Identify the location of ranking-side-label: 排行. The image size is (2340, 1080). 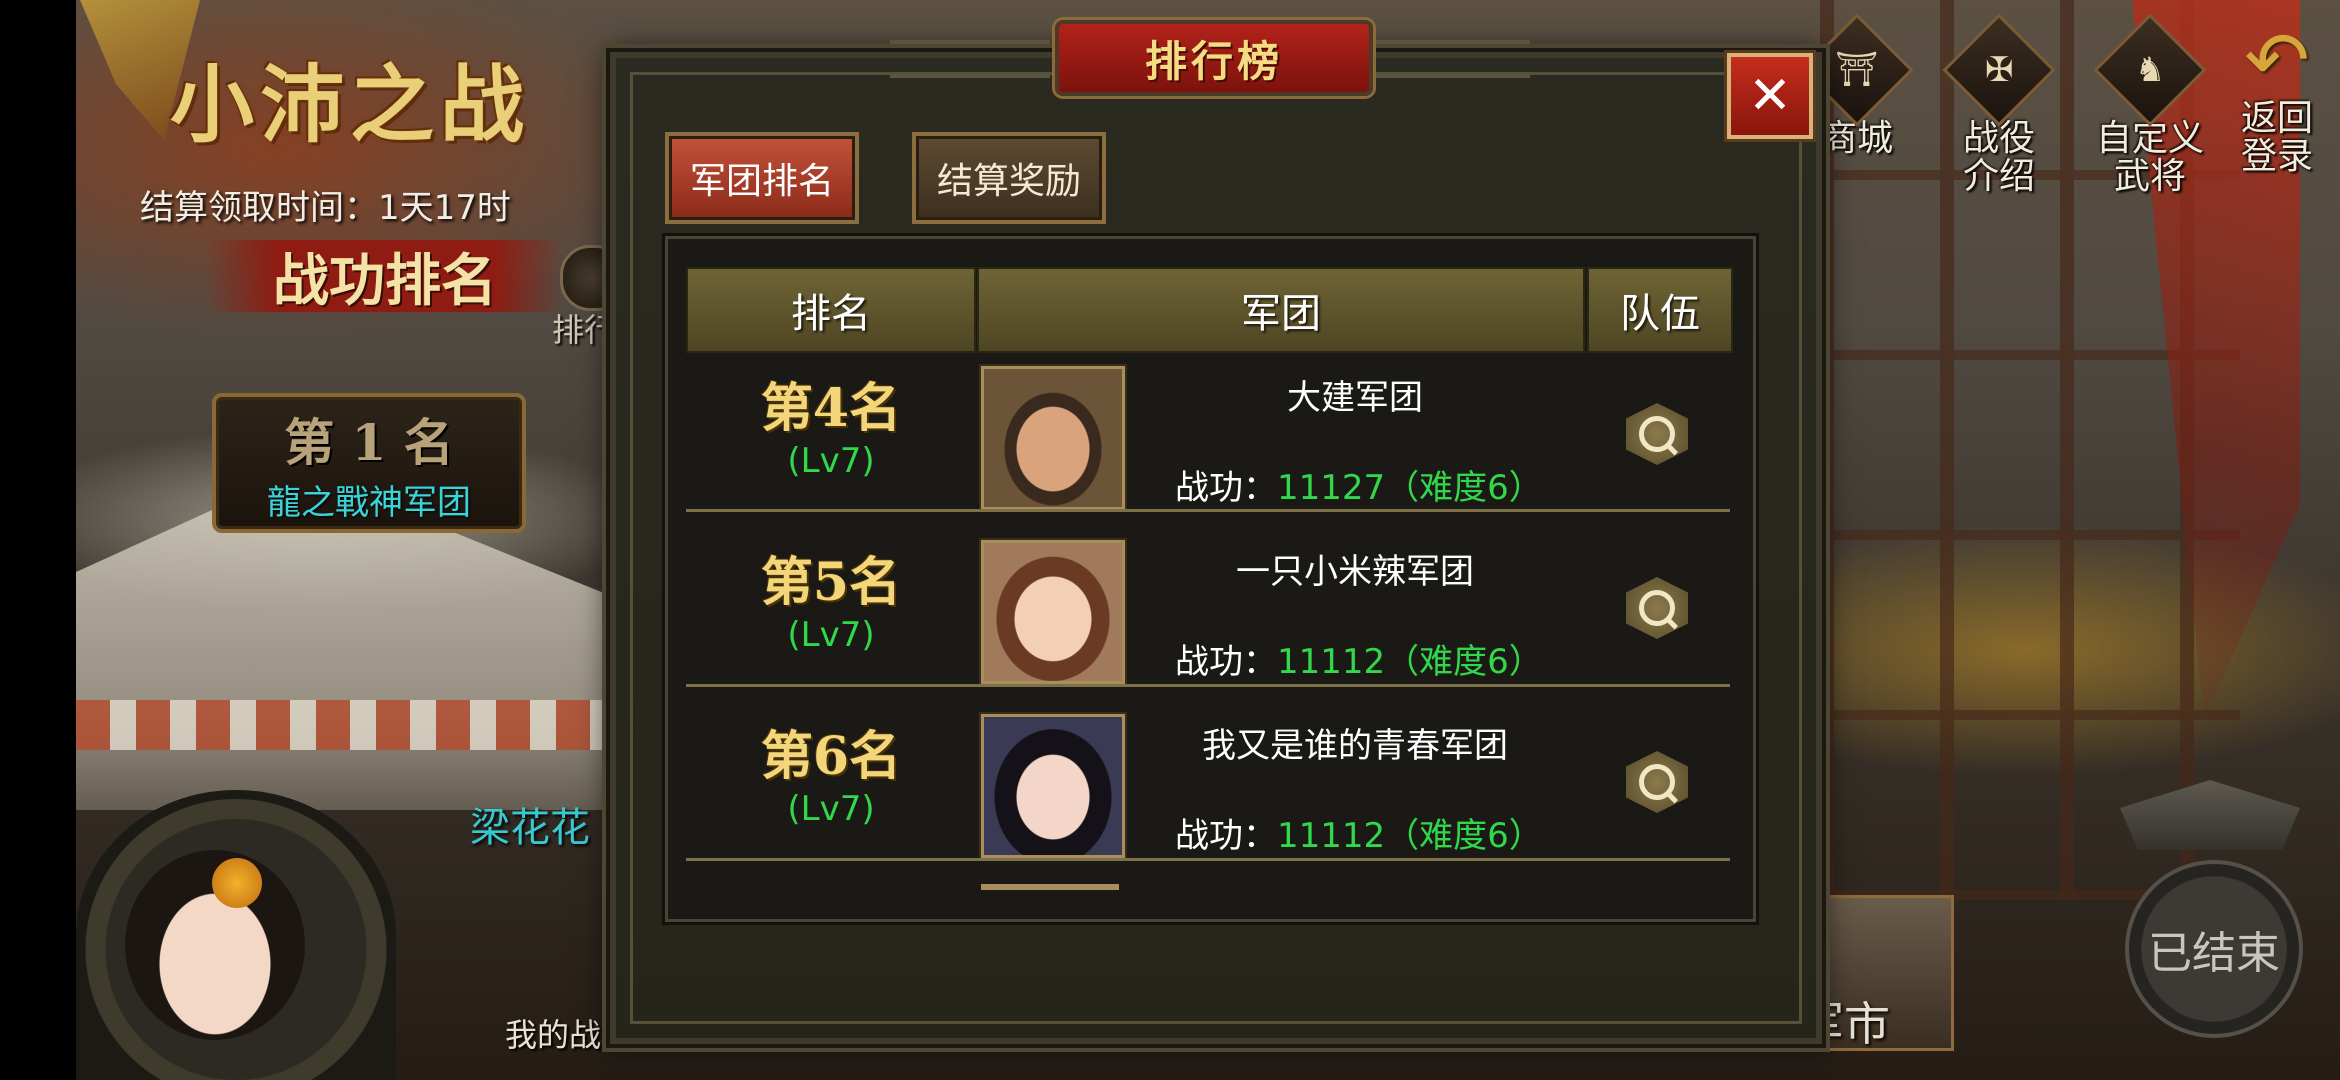
(584, 330).